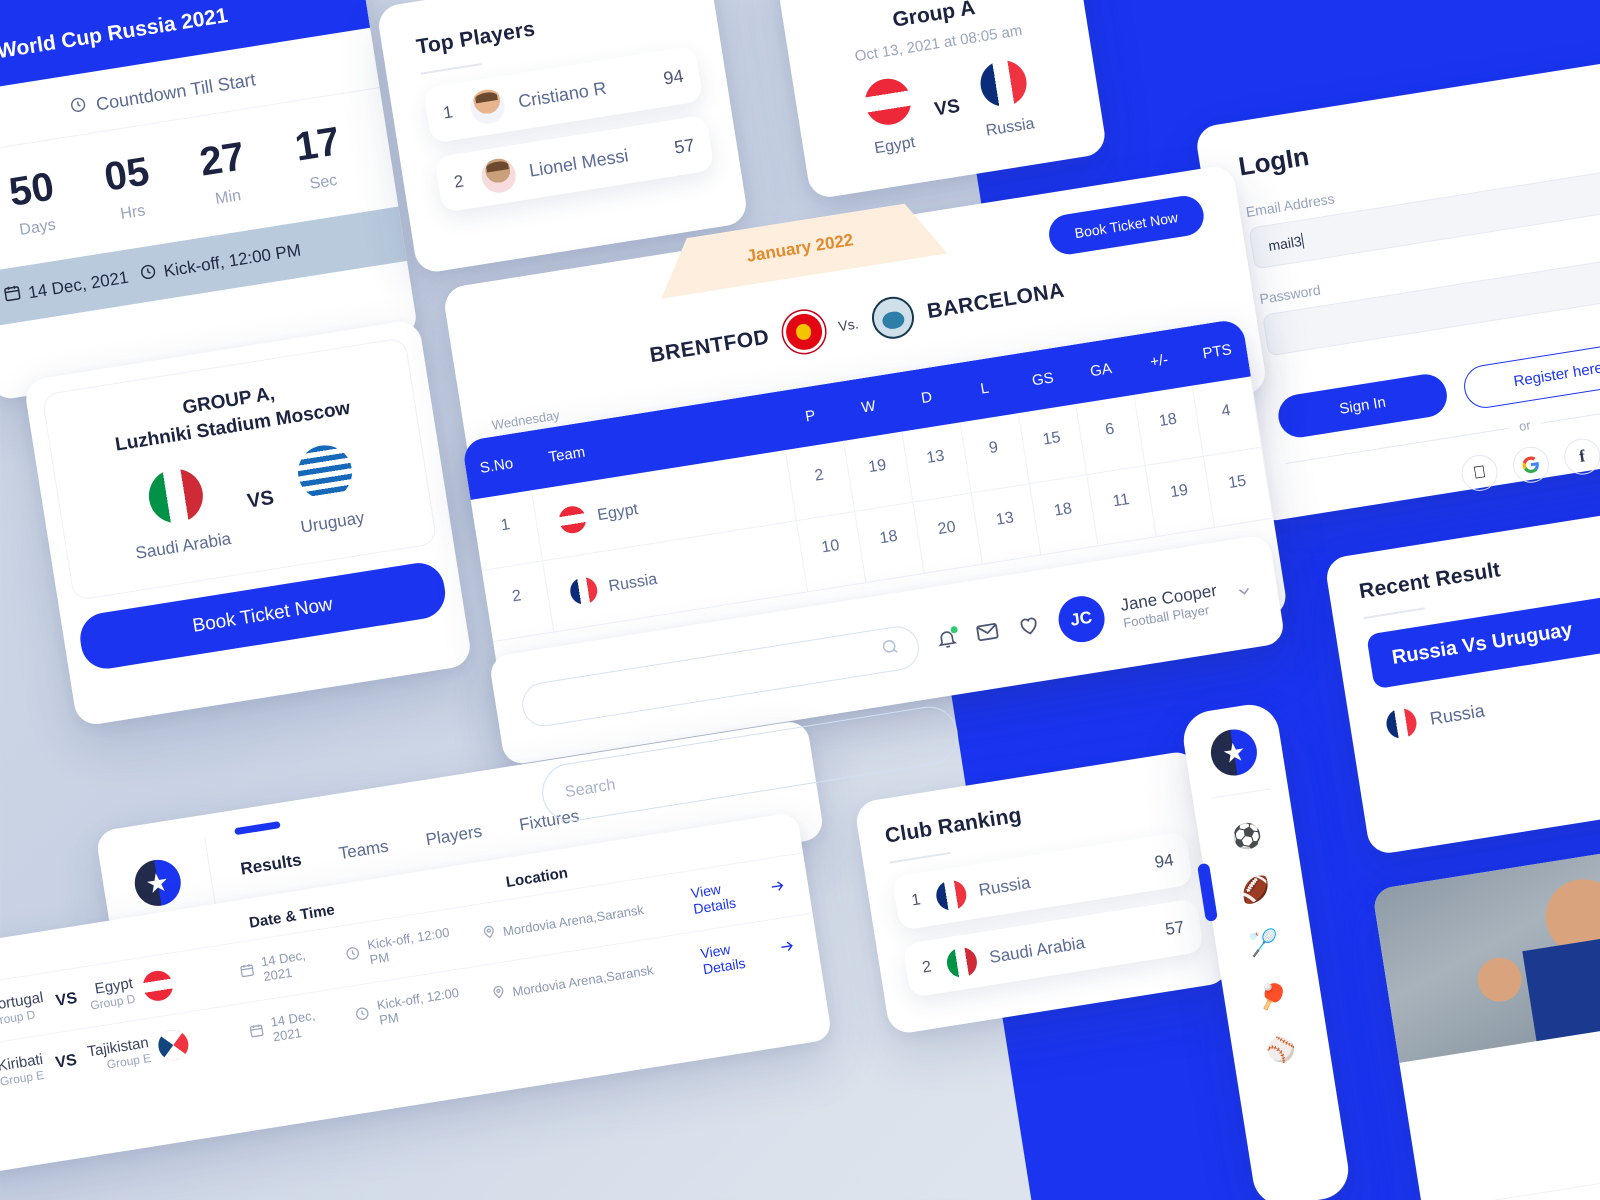 The image size is (1600, 1200). Describe the element at coordinates (1531, 465) in the screenshot. I see `google-icon` at that location.